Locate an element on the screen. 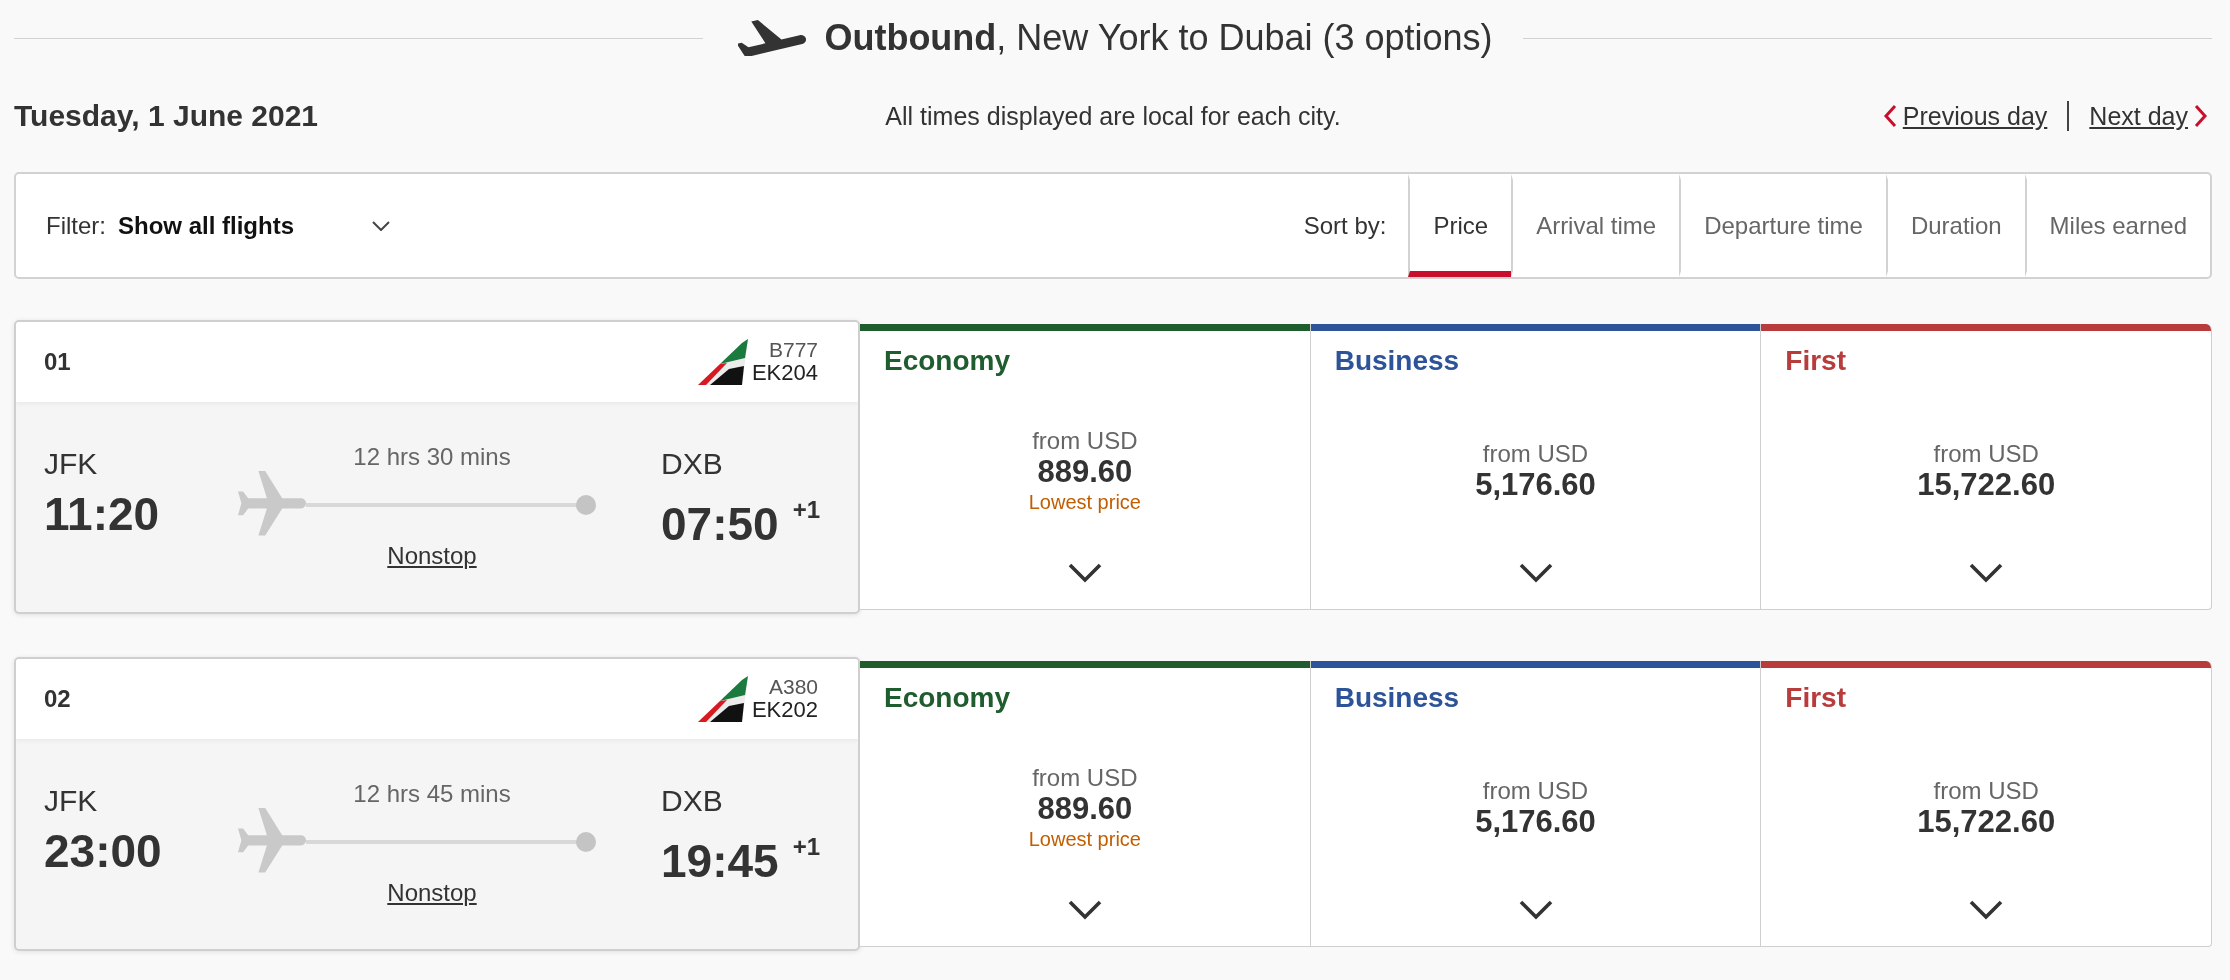  departure-time: 11:20 is located at coordinates (102, 514).